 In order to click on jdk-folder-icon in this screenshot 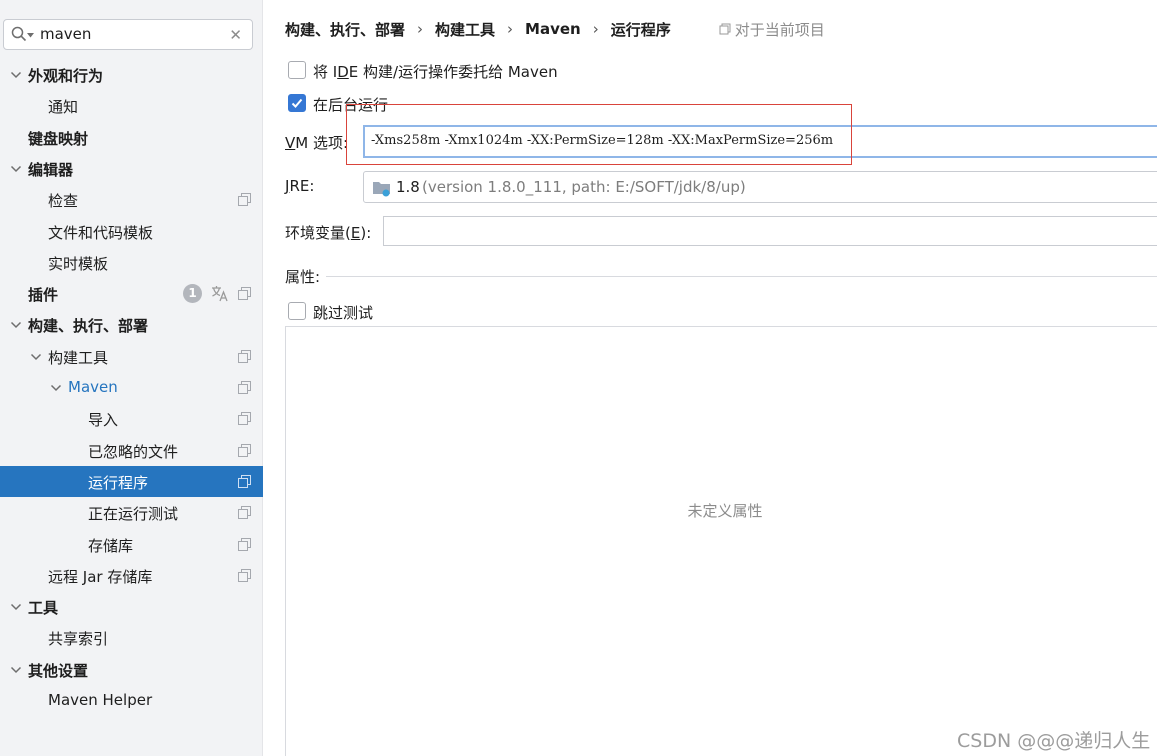, I will do `click(381, 189)`.